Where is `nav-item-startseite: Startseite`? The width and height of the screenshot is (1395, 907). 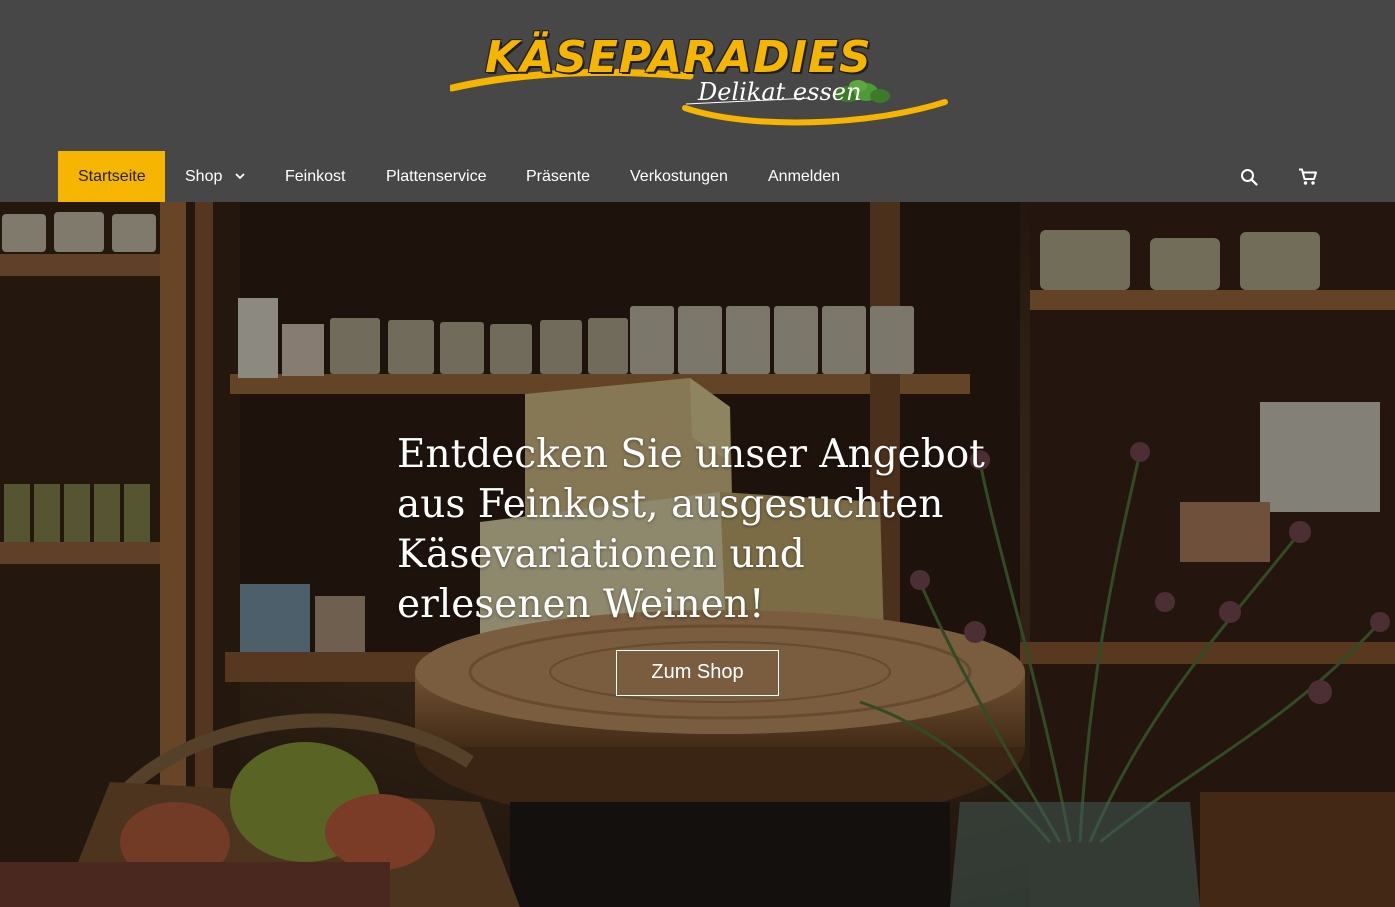 nav-item-startseite: Startseite is located at coordinates (111, 176).